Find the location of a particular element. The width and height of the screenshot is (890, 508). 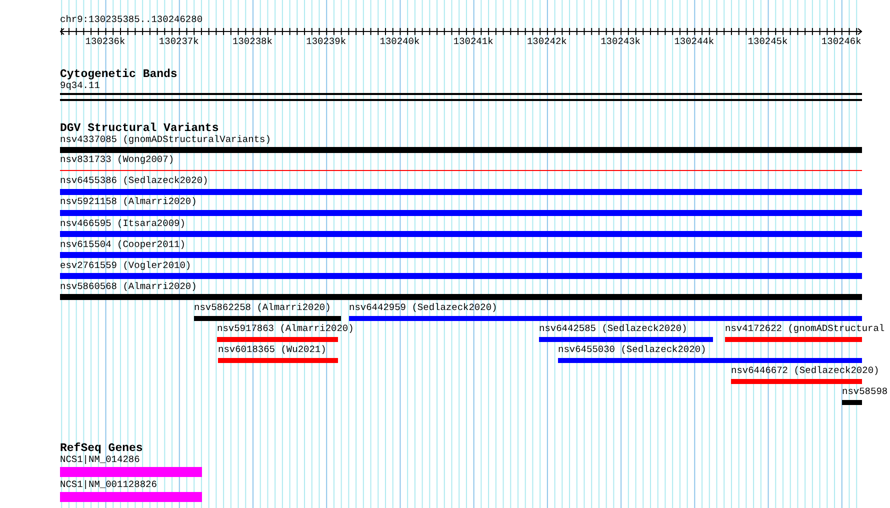

track-title: Cytogenetic Bands is located at coordinates (119, 74).